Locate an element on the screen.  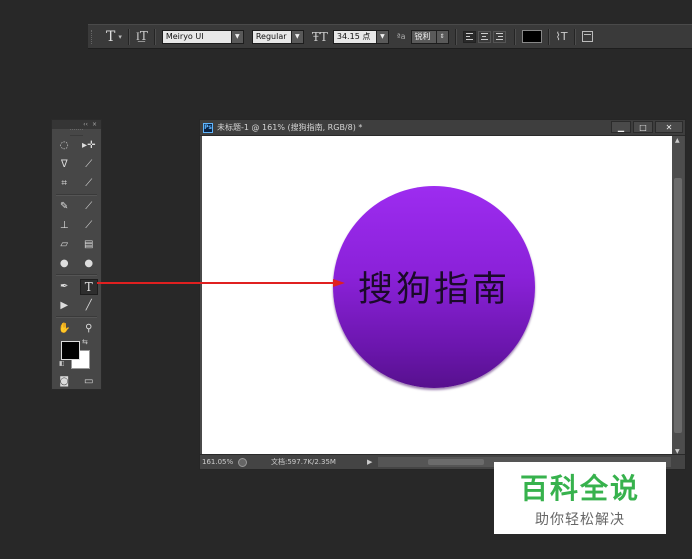
canvas-text-layer: 搜狗指南 is located at coordinates (433, 289).